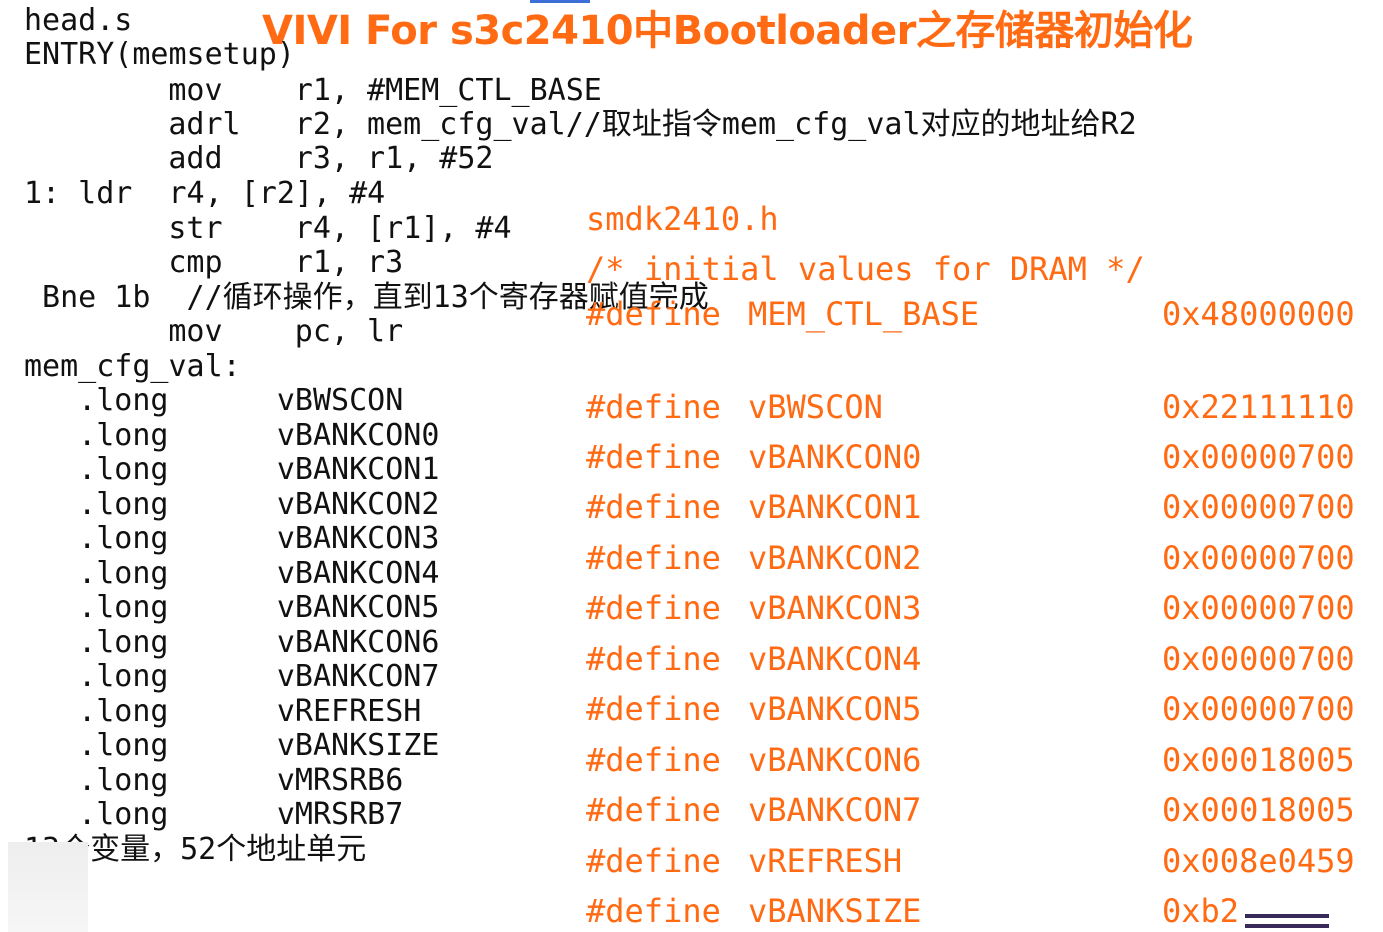 The width and height of the screenshot is (1383, 932). I want to click on slide-title: VIVI For s3c2410中Bootloader之存储器初始化, so click(727, 31).